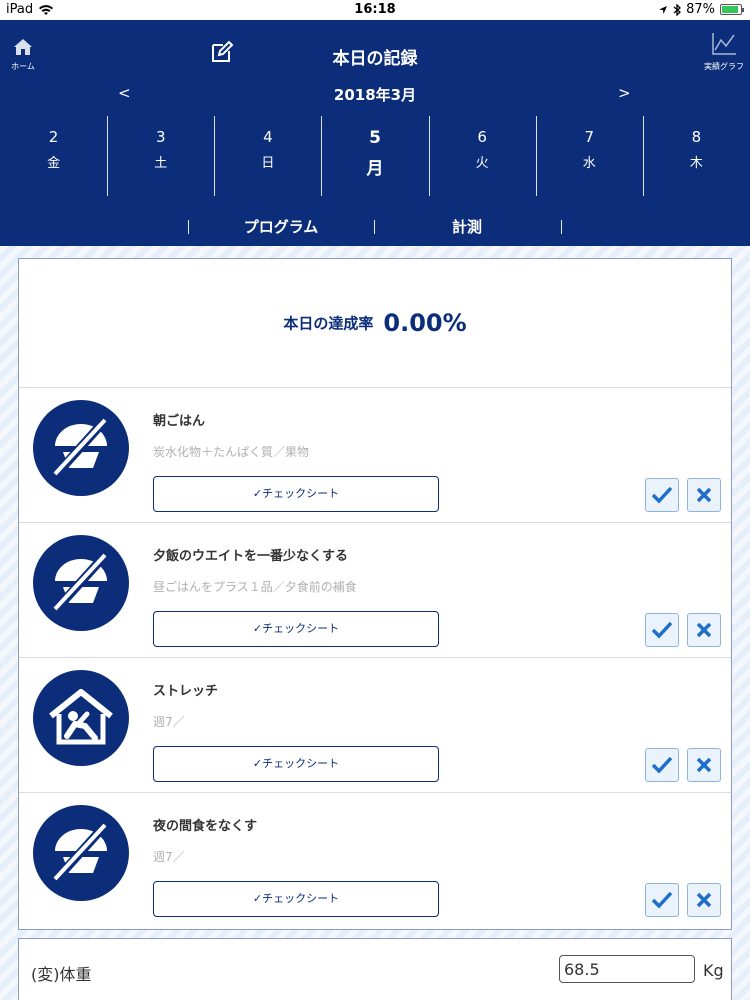 The width and height of the screenshot is (750, 1000). Describe the element at coordinates (255, 587) in the screenshot. I see `item-description: 昼ごはんをプラス１品／夕食前の補食` at that location.